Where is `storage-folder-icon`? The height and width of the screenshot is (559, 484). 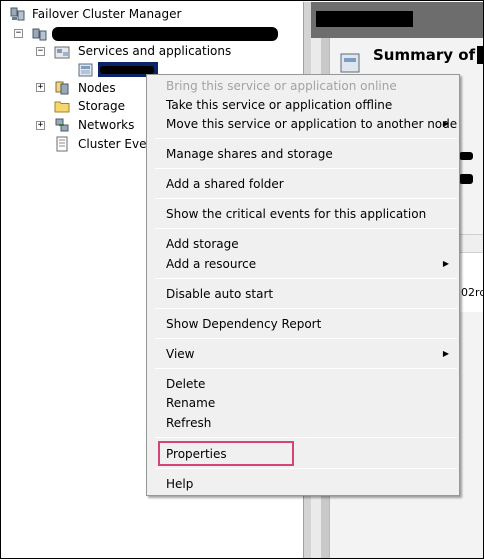 storage-folder-icon is located at coordinates (62, 106).